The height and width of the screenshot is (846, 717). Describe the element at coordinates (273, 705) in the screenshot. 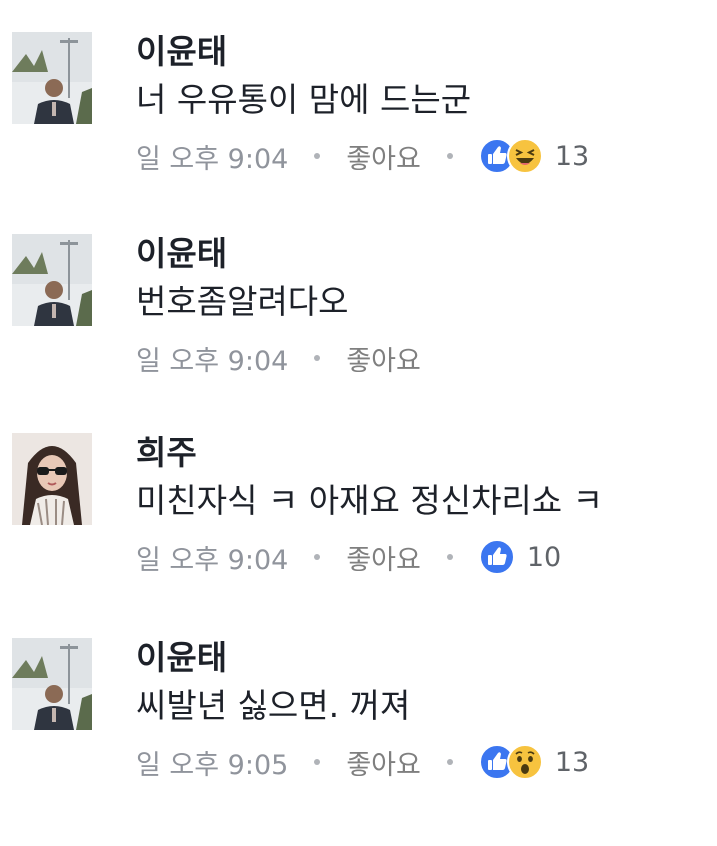

I see `comment-text: 씨발년 싫으면. 꺼져` at that location.